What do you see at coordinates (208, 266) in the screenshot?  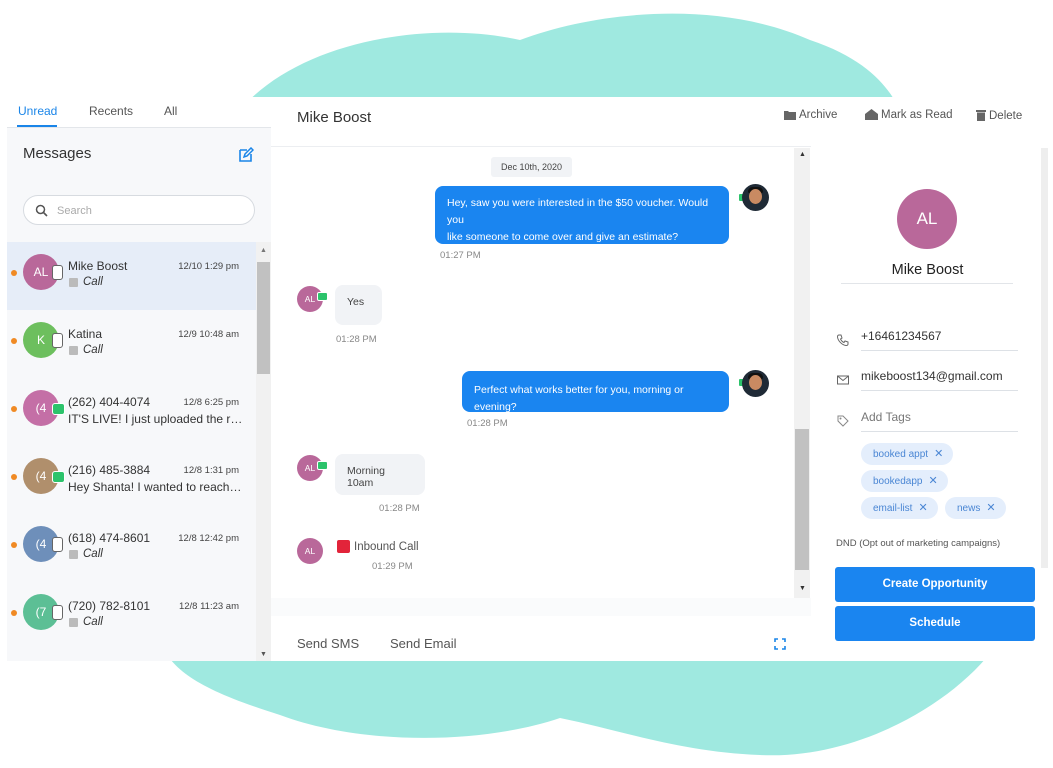 I see `conversation-time: 12/10 1:29 pm` at bounding box center [208, 266].